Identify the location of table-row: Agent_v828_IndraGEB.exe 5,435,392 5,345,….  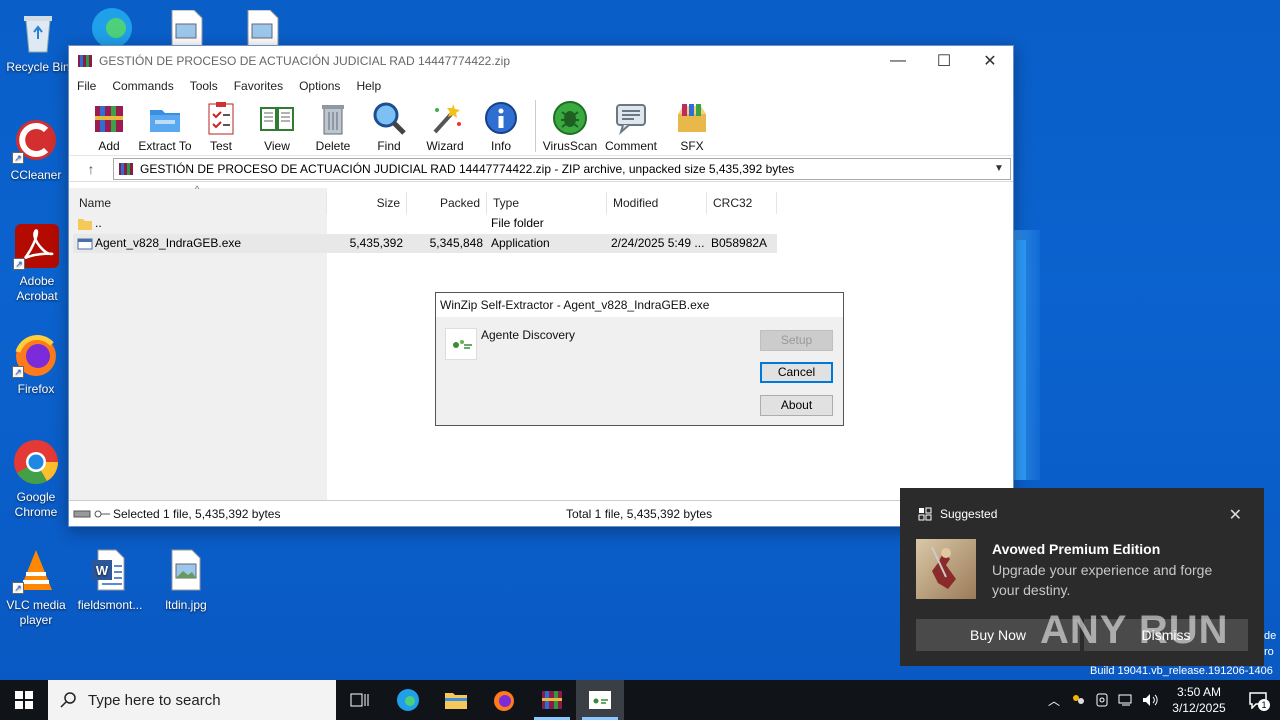
(425, 243).